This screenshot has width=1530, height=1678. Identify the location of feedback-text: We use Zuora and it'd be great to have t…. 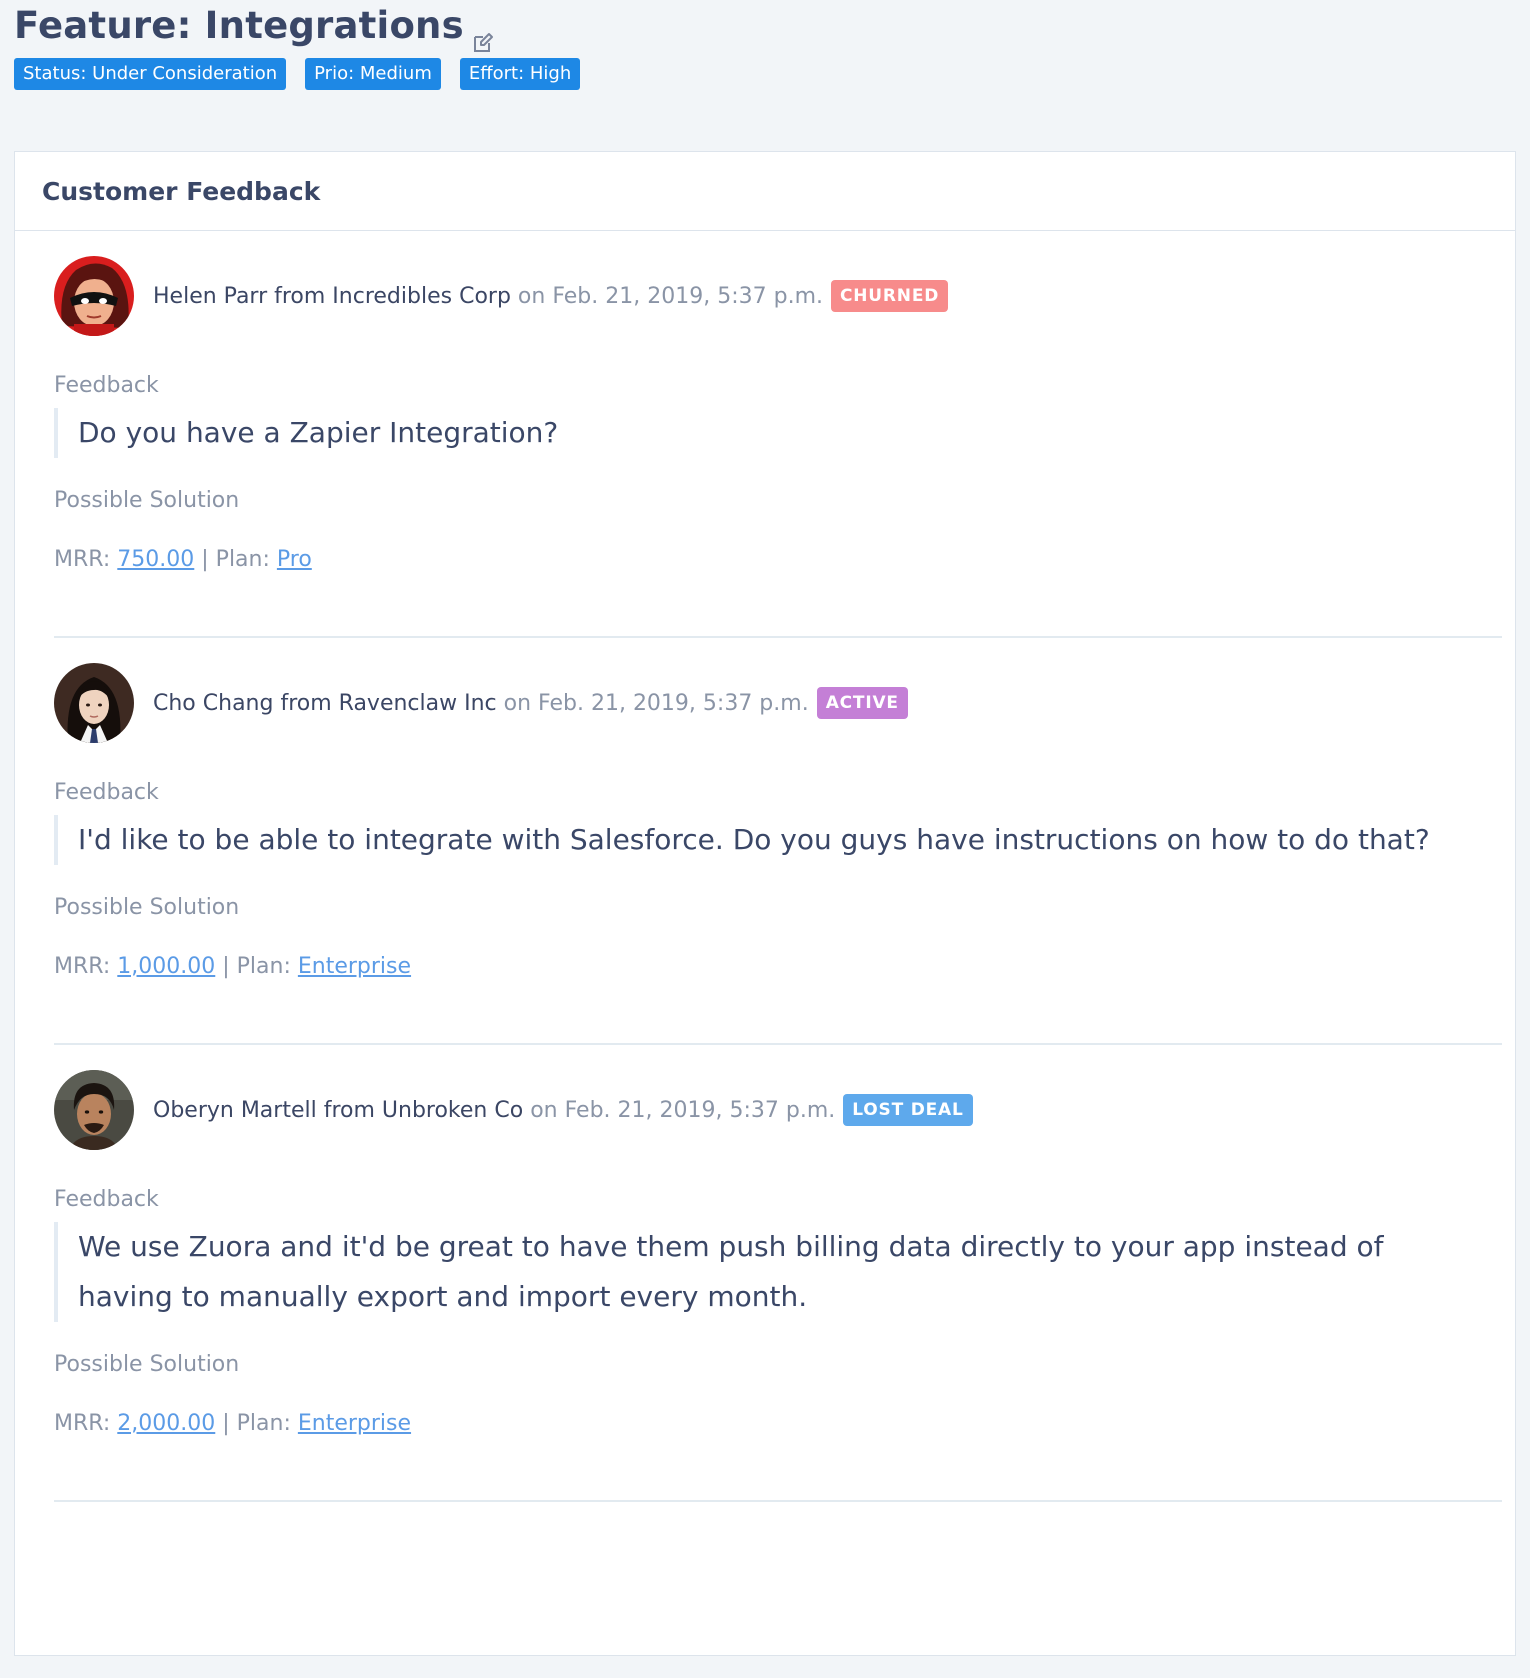
(778, 1272).